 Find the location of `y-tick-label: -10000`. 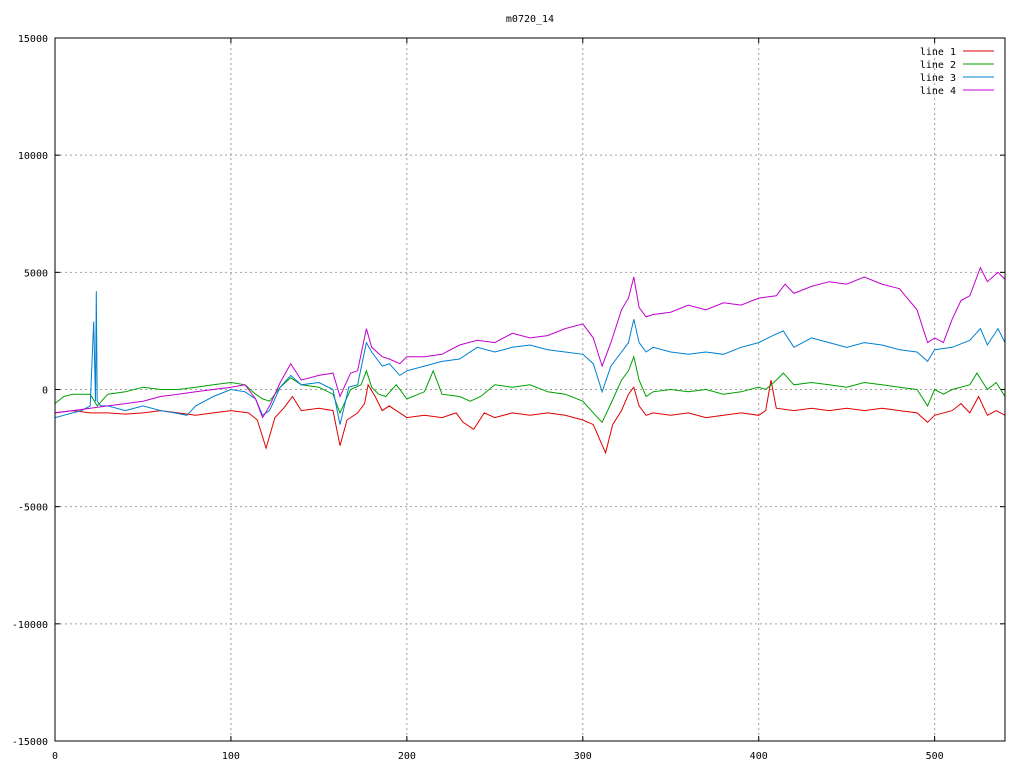

y-tick-label: -10000 is located at coordinates (30, 625).